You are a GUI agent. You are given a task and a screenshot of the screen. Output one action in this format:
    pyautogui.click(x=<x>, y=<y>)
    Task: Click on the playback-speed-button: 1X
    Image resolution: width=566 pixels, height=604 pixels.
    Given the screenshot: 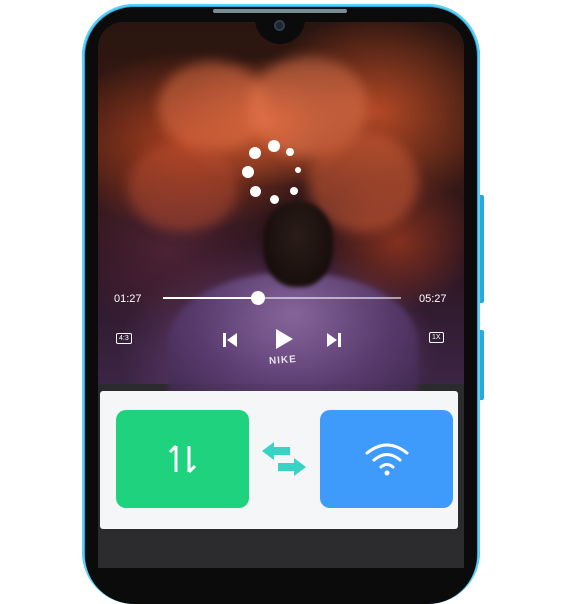 What is the action you would take?
    pyautogui.click(x=436, y=337)
    